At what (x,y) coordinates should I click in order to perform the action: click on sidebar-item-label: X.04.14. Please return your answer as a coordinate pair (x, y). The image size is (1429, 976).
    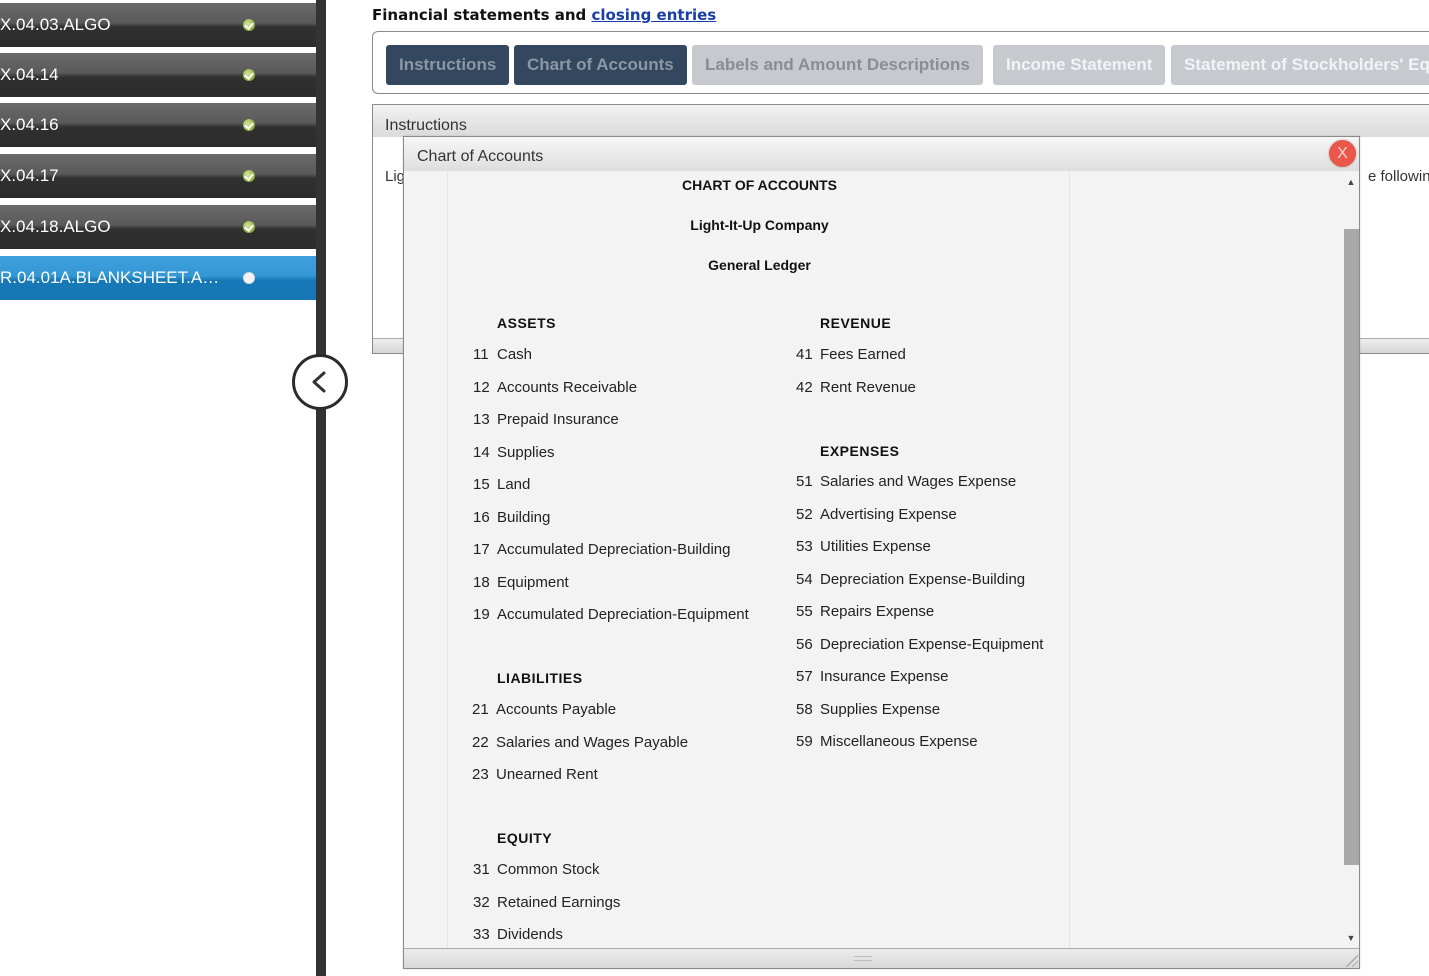
    Looking at the image, I should click on (29, 74).